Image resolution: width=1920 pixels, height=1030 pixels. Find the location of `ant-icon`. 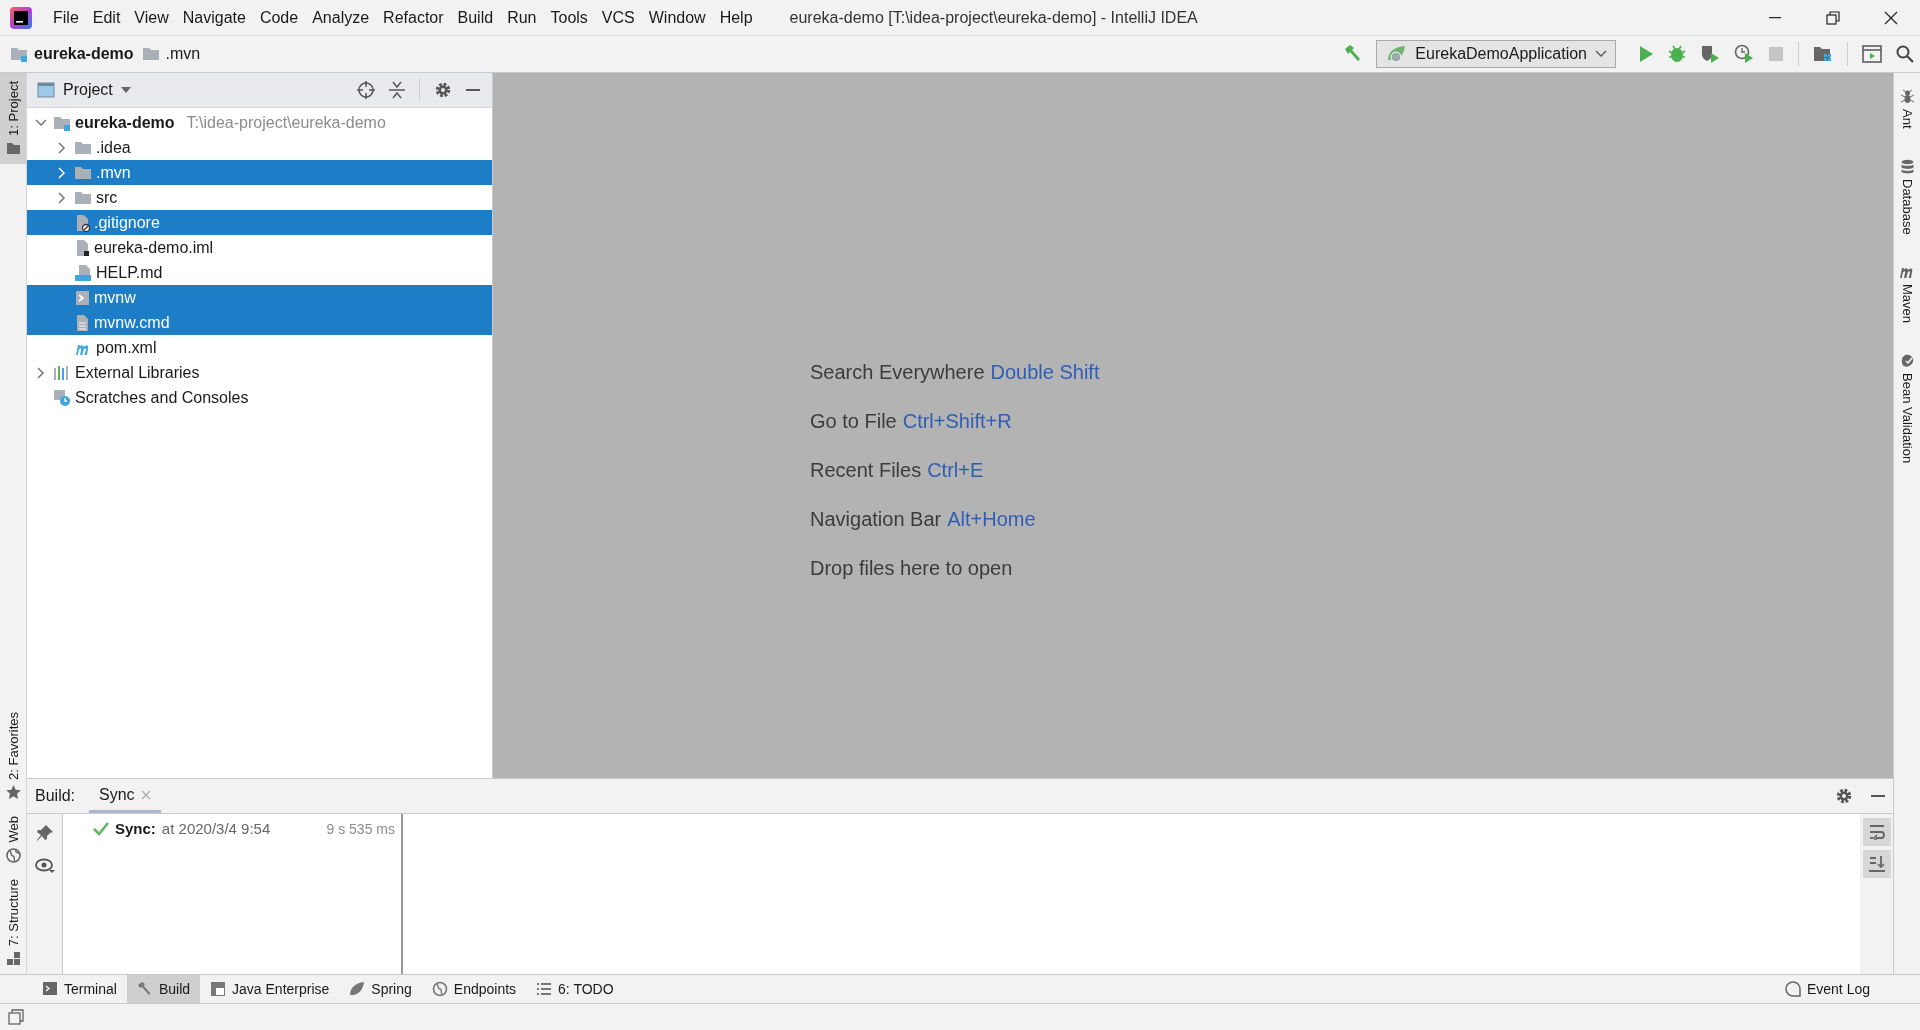

ant-icon is located at coordinates (1907, 96).